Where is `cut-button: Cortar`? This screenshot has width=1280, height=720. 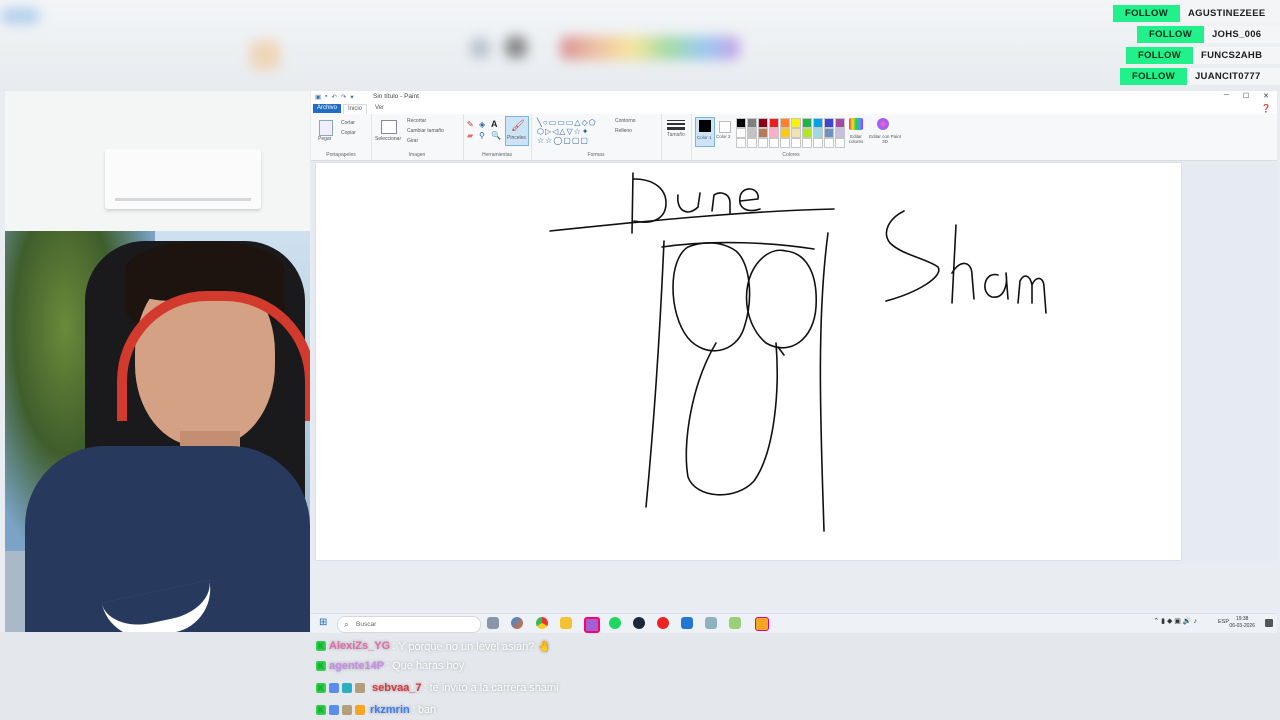
cut-button: Cortar is located at coordinates (348, 123).